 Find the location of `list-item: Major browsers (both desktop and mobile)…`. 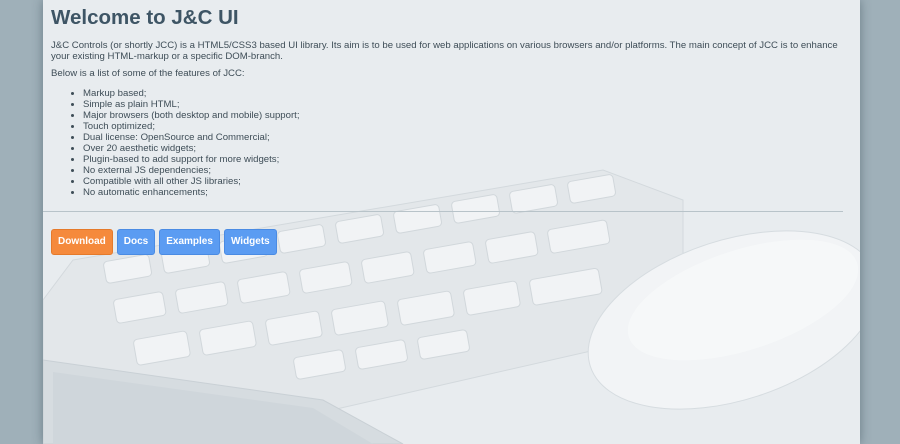

list-item: Major browsers (both desktop and mobile)… is located at coordinates (467, 115).